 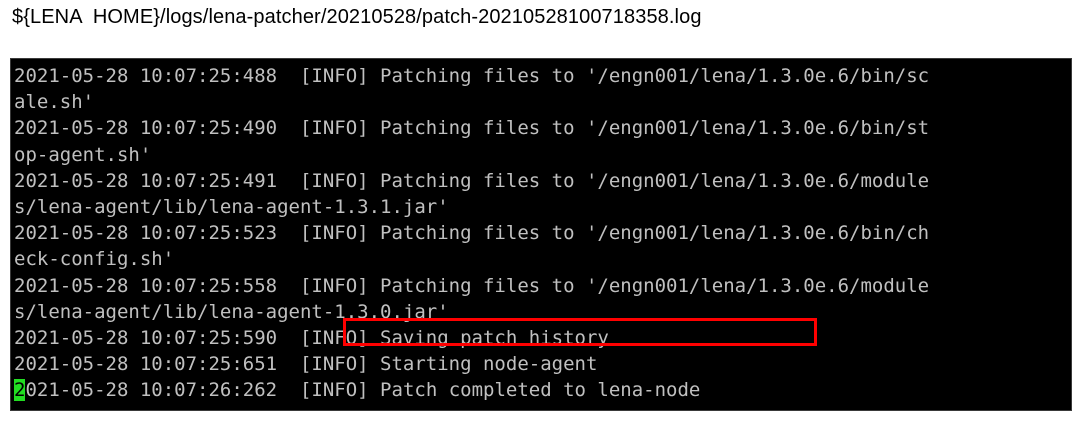 What do you see at coordinates (231, 311) in the screenshot?
I see `terminal-line: s/lena-agent/lib/lena-agent-1.3.0.jar'` at bounding box center [231, 311].